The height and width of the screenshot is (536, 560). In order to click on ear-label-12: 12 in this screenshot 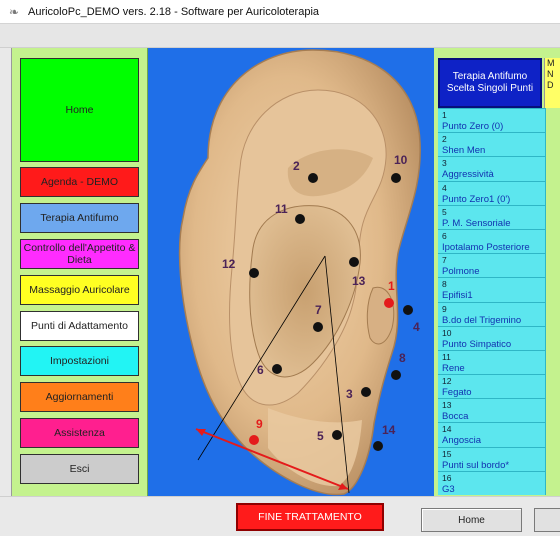, I will do `click(229, 264)`.